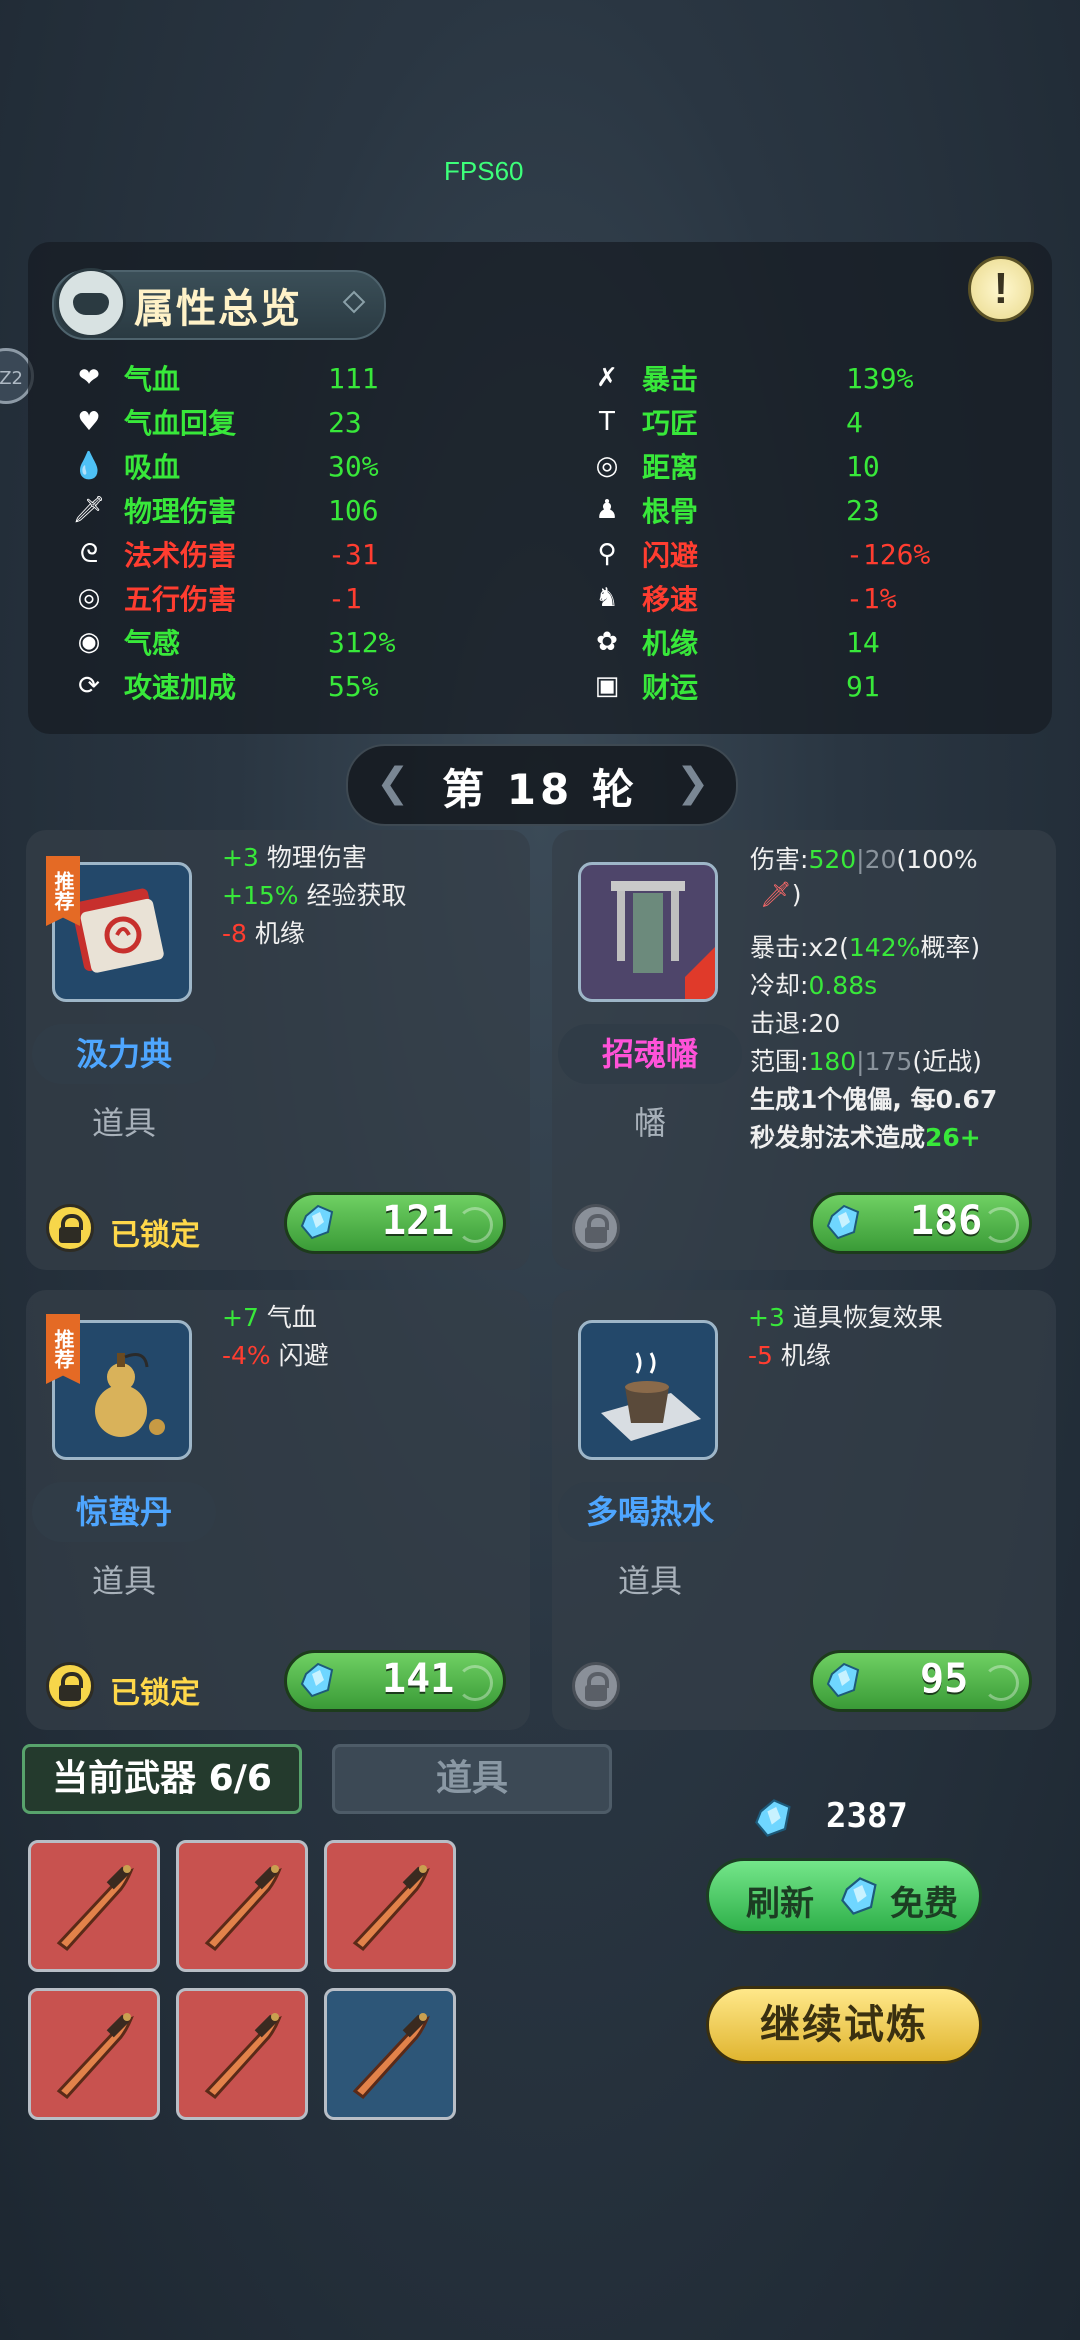 The width and height of the screenshot is (1080, 2340). I want to click on card-1-attr-1: +3 物理伤害, so click(294, 857).